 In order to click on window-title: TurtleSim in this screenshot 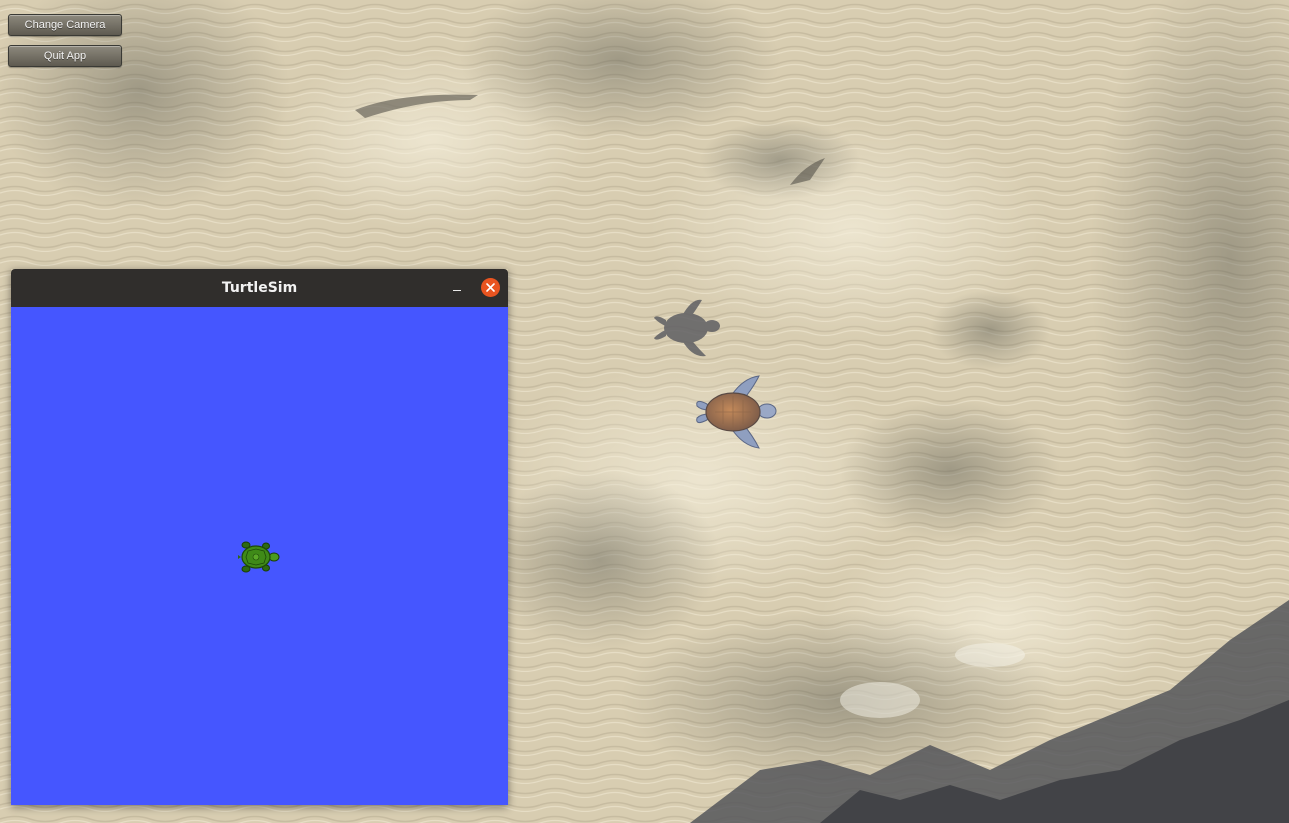, I will do `click(259, 288)`.